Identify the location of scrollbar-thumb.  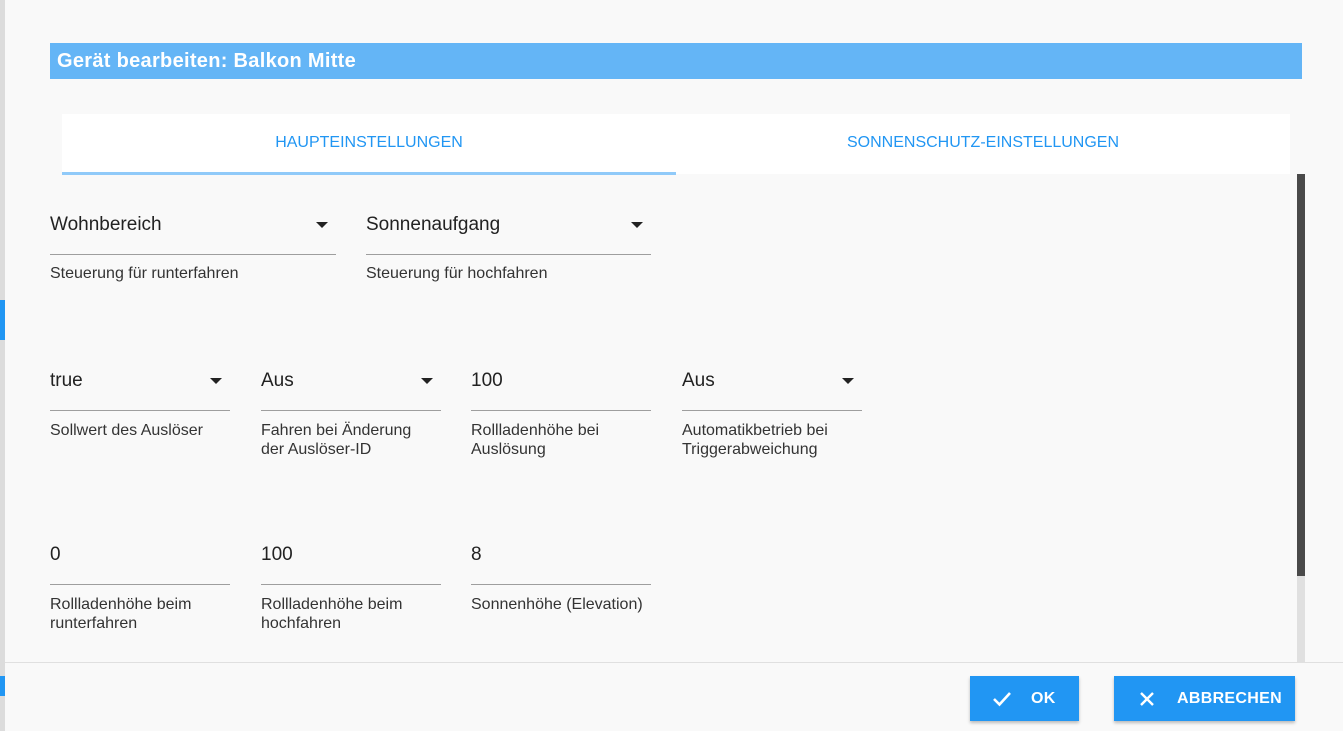
(1301, 375).